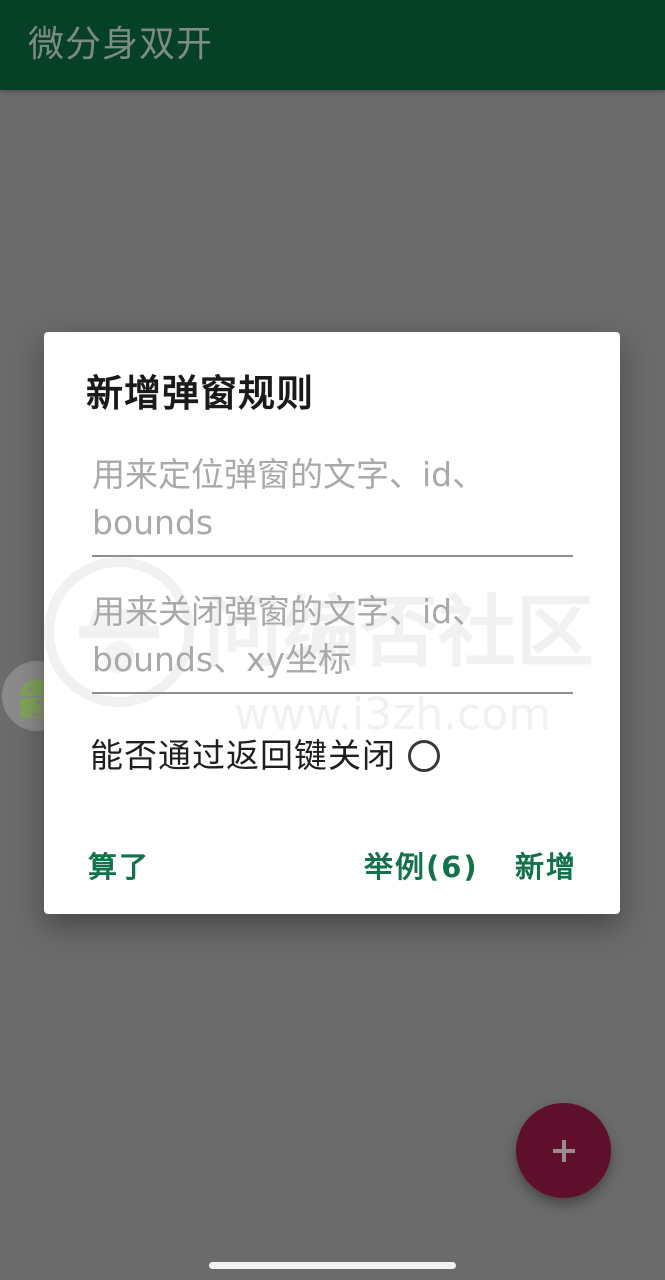 This screenshot has width=665, height=1280. Describe the element at coordinates (421, 867) in the screenshot. I see `example-button: 举例(6)` at that location.